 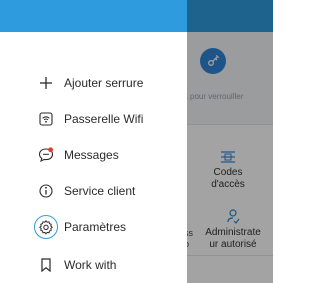 I want to click on message-icon, so click(x=46, y=155).